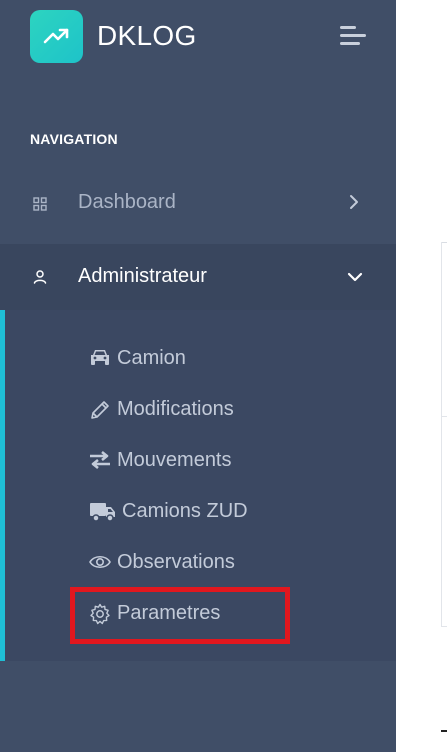 The width and height of the screenshot is (447, 752). Describe the element at coordinates (142, 276) in the screenshot. I see `sidebar-item-label: Administrateur` at that location.